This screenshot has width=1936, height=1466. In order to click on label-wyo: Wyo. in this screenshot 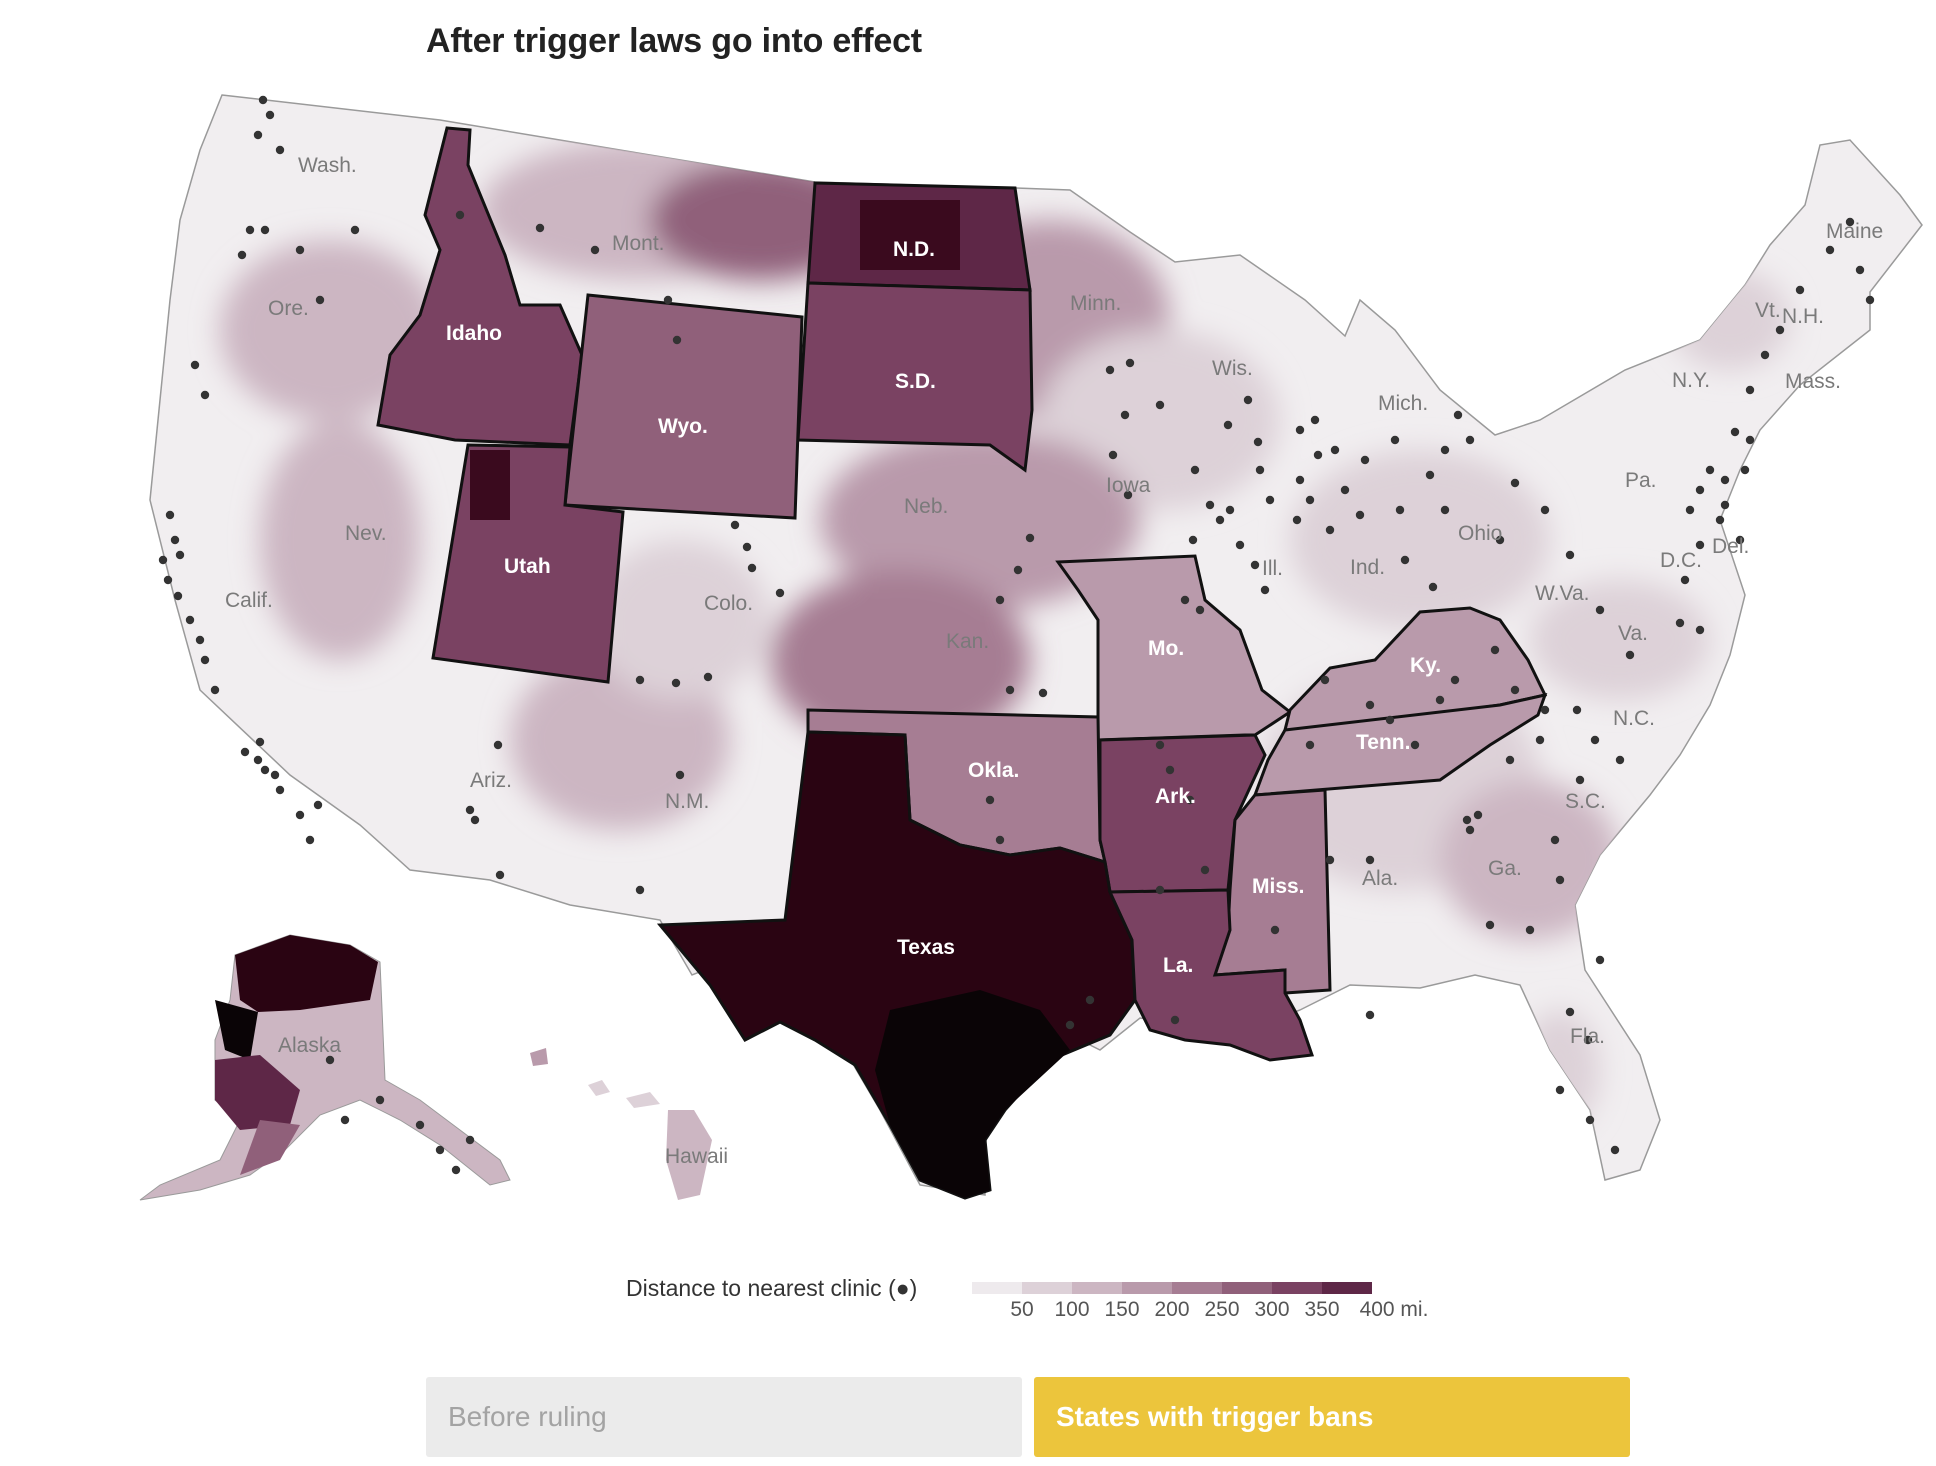, I will do `click(683, 426)`.